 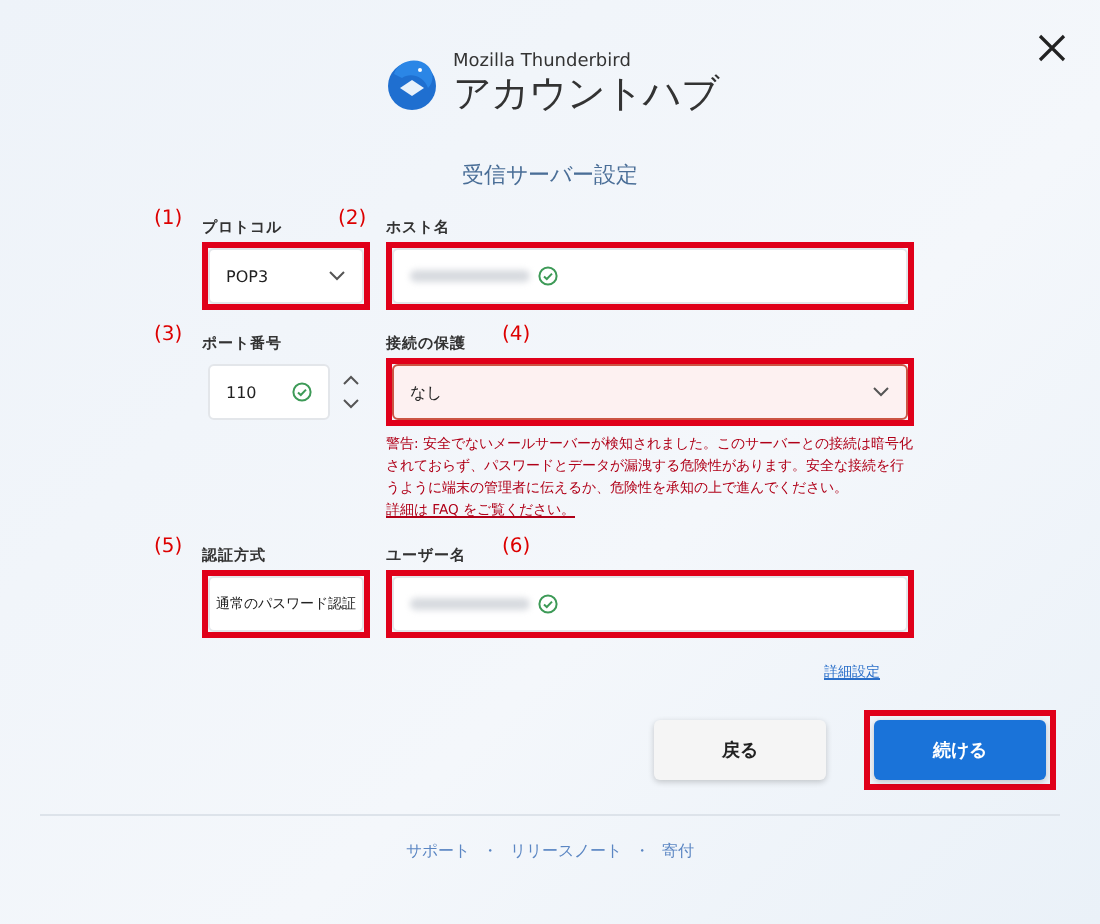 What do you see at coordinates (269, 392) in the screenshot?
I see `input-field: 110` at bounding box center [269, 392].